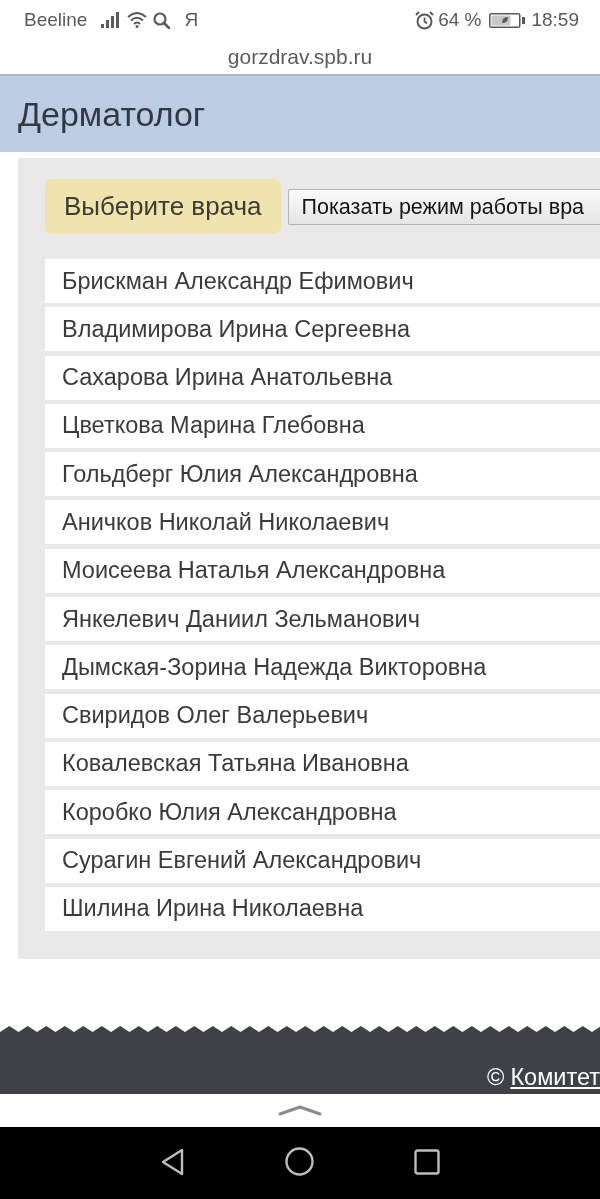  What do you see at coordinates (496, 1076) in the screenshot?
I see `copyright-sign: ©` at bounding box center [496, 1076].